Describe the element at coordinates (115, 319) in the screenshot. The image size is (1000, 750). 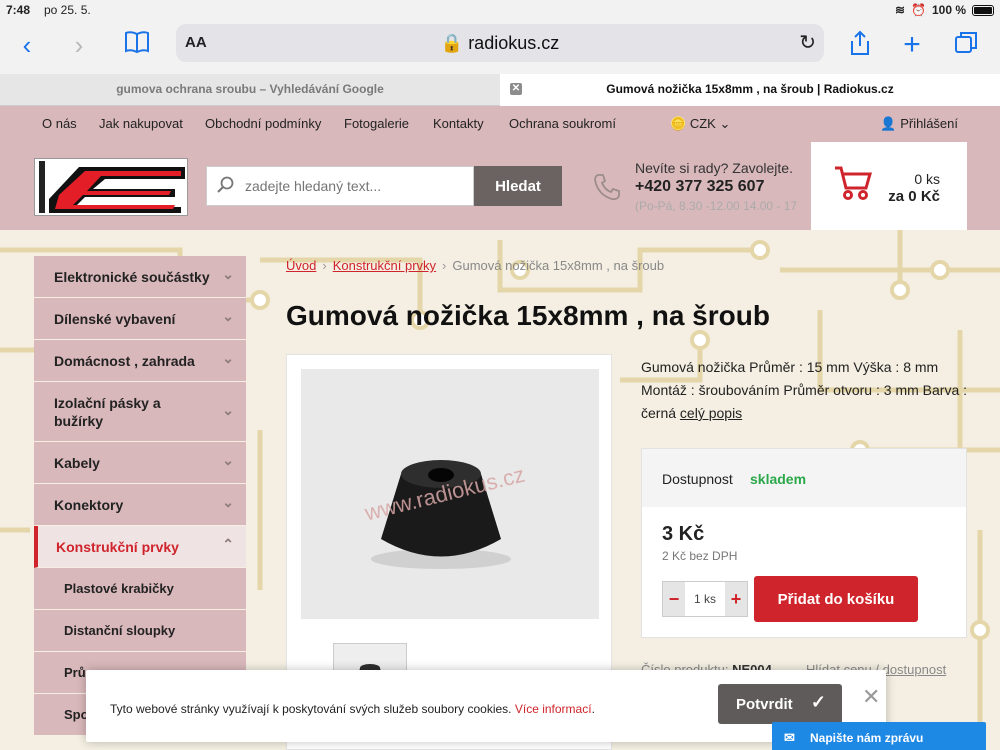
I see `sidebar-item-label: Dílenské vybavení` at that location.